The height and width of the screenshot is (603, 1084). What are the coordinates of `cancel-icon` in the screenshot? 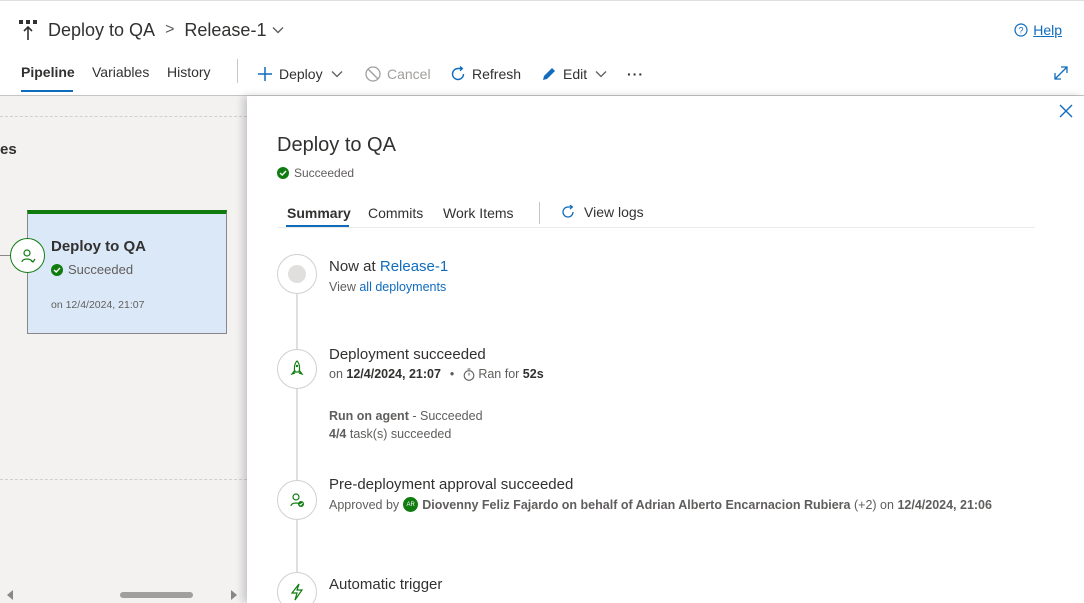 It's located at (373, 74).